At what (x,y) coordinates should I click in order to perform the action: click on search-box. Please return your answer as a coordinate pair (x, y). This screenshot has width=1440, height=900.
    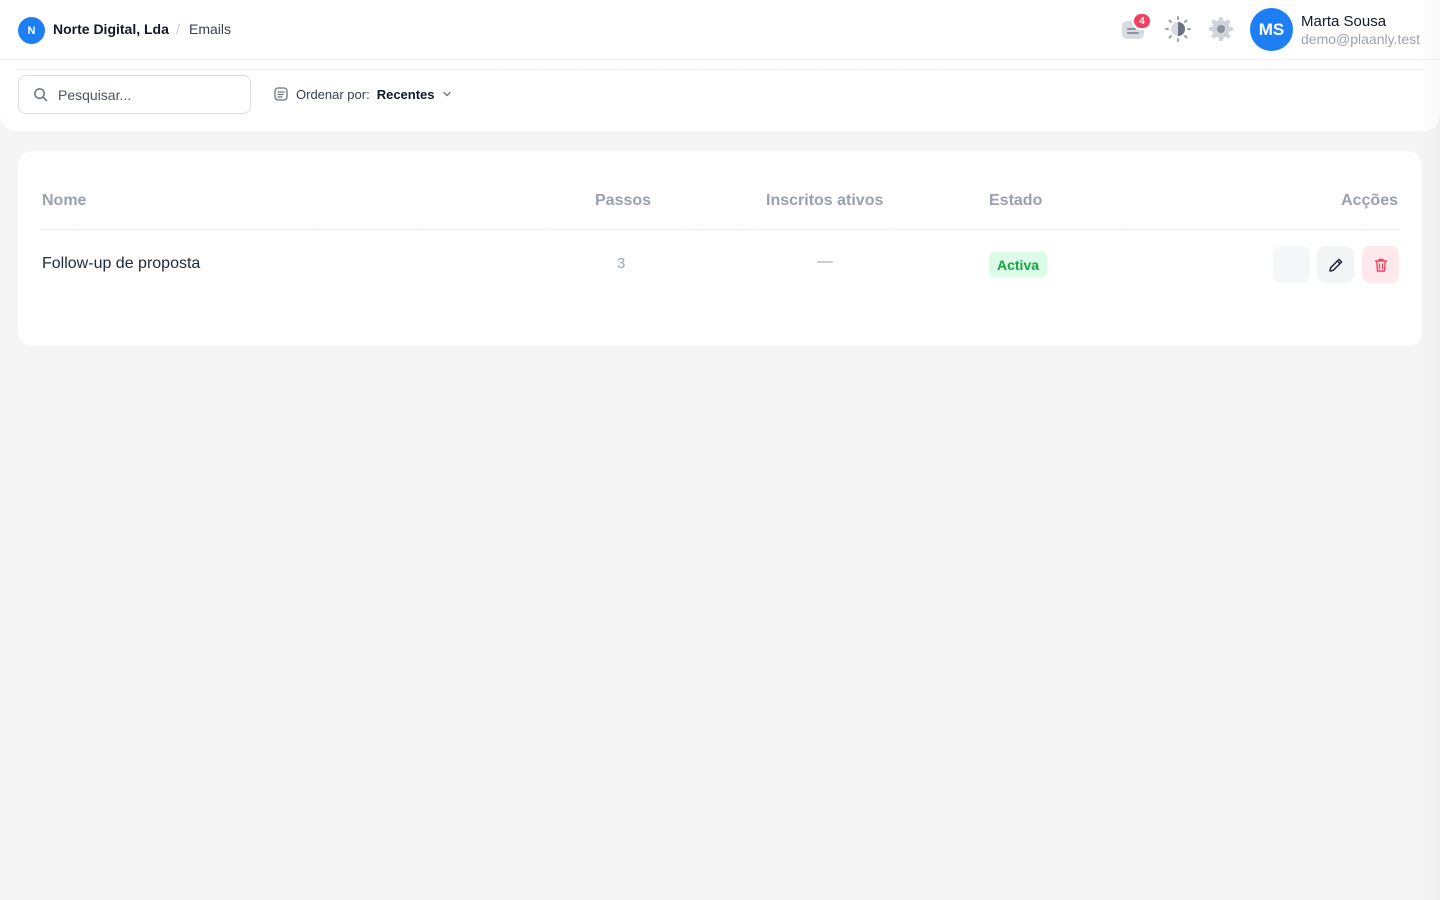
    Looking at the image, I should click on (134, 94).